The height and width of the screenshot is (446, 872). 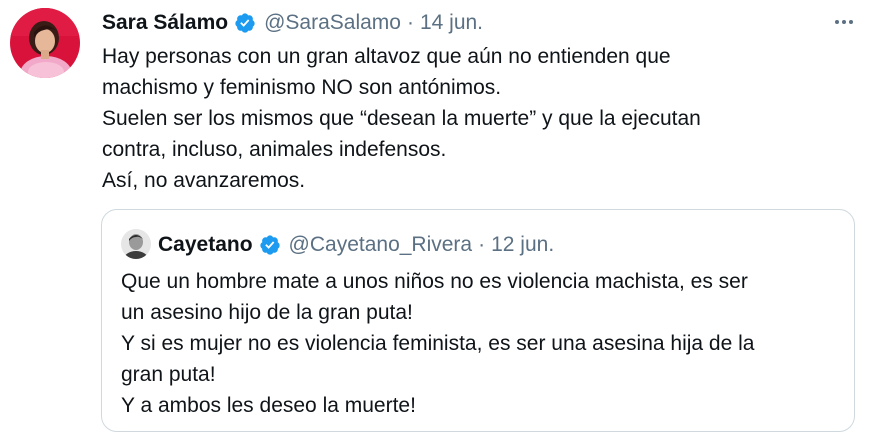 I want to click on author-handle: @SaraSalamo, so click(x=332, y=23).